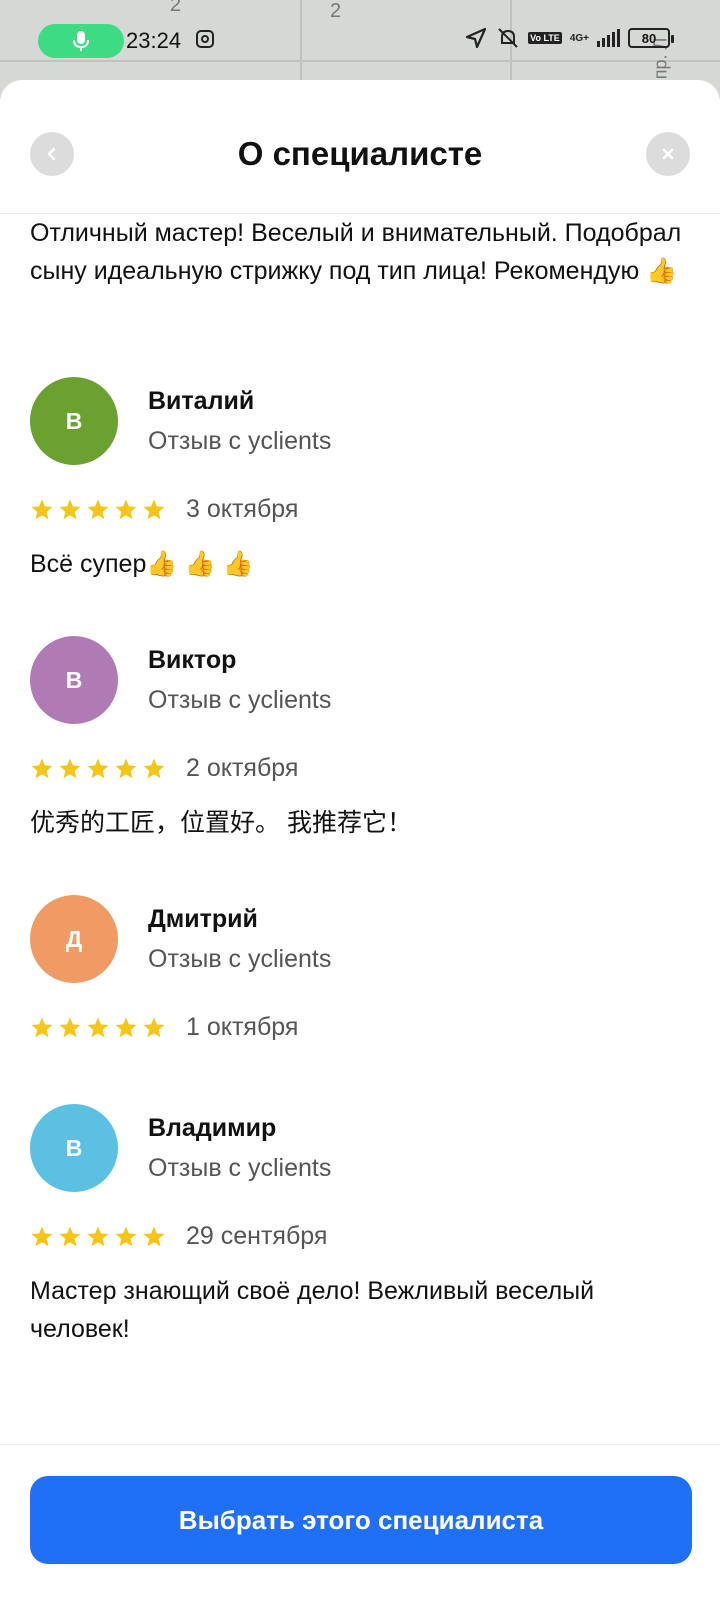 The width and height of the screenshot is (720, 1600). I want to click on status-bar: 23:24 Vo LTE 4G+ 80, so click(360, 41).